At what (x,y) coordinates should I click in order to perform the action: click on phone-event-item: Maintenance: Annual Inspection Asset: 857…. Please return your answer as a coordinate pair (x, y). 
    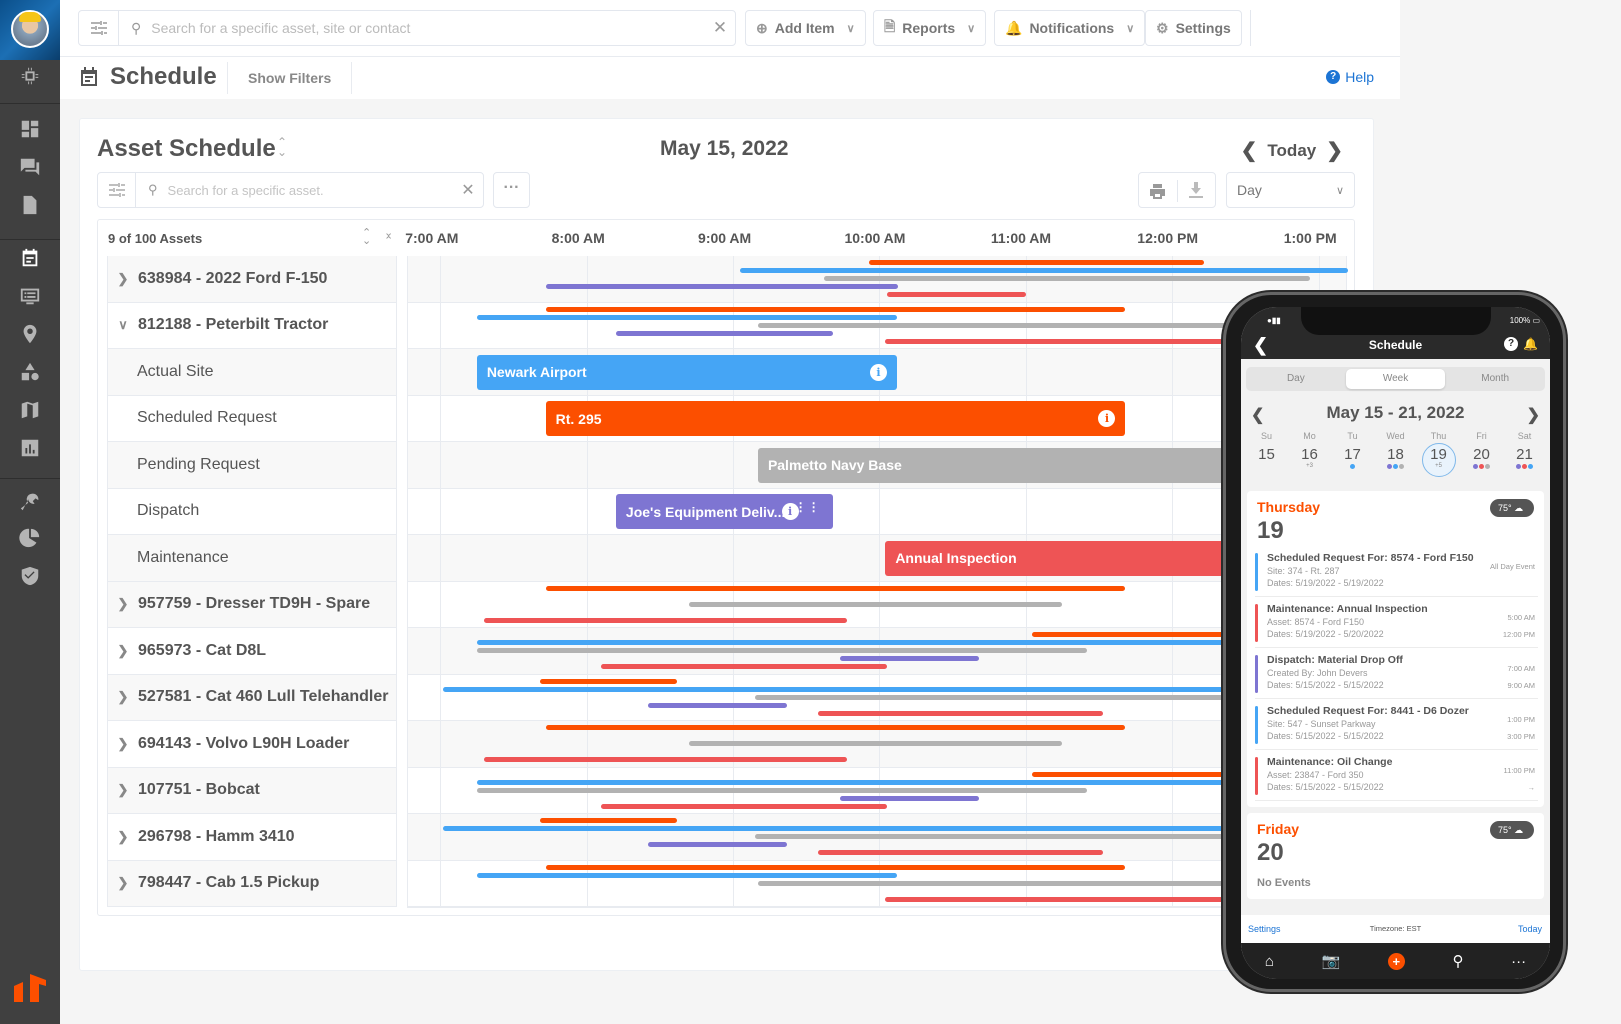
    Looking at the image, I should click on (1396, 624).